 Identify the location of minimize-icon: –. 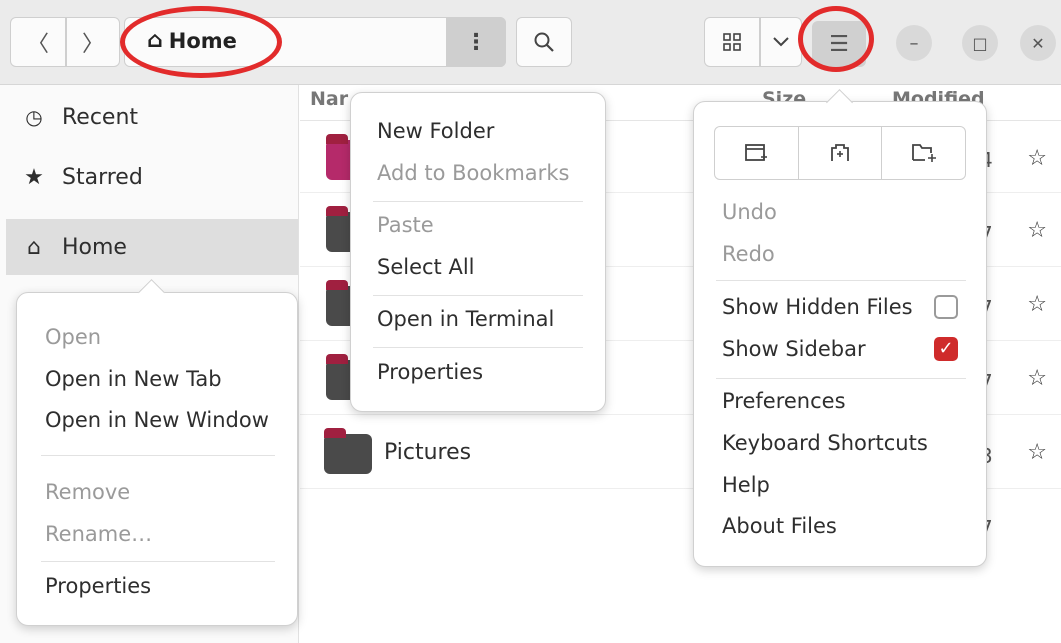
(914, 43).